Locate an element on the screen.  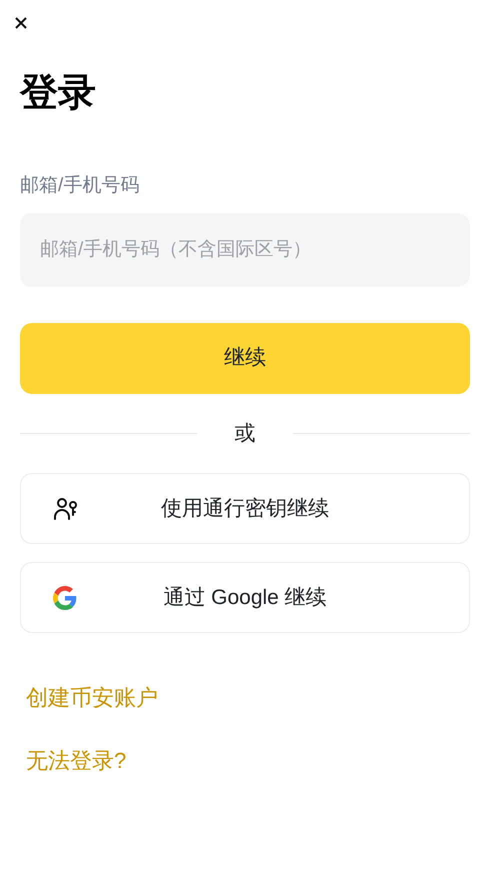
google-continue-button: 通过 Google 继续 is located at coordinates (245, 597).